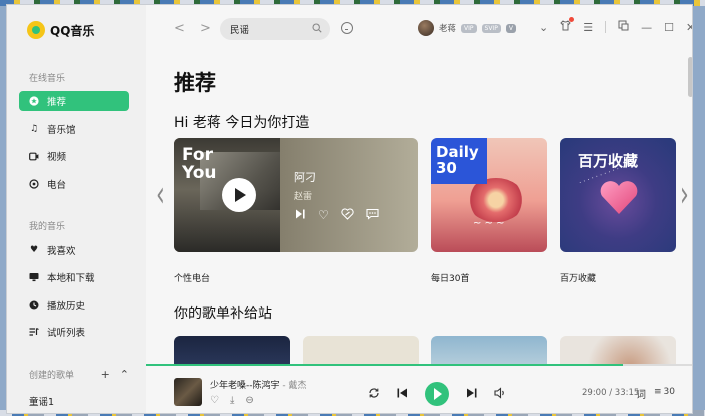  What do you see at coordinates (303, 195) in the screenshot?
I see `radio-singer: 赵雷` at bounding box center [303, 195].